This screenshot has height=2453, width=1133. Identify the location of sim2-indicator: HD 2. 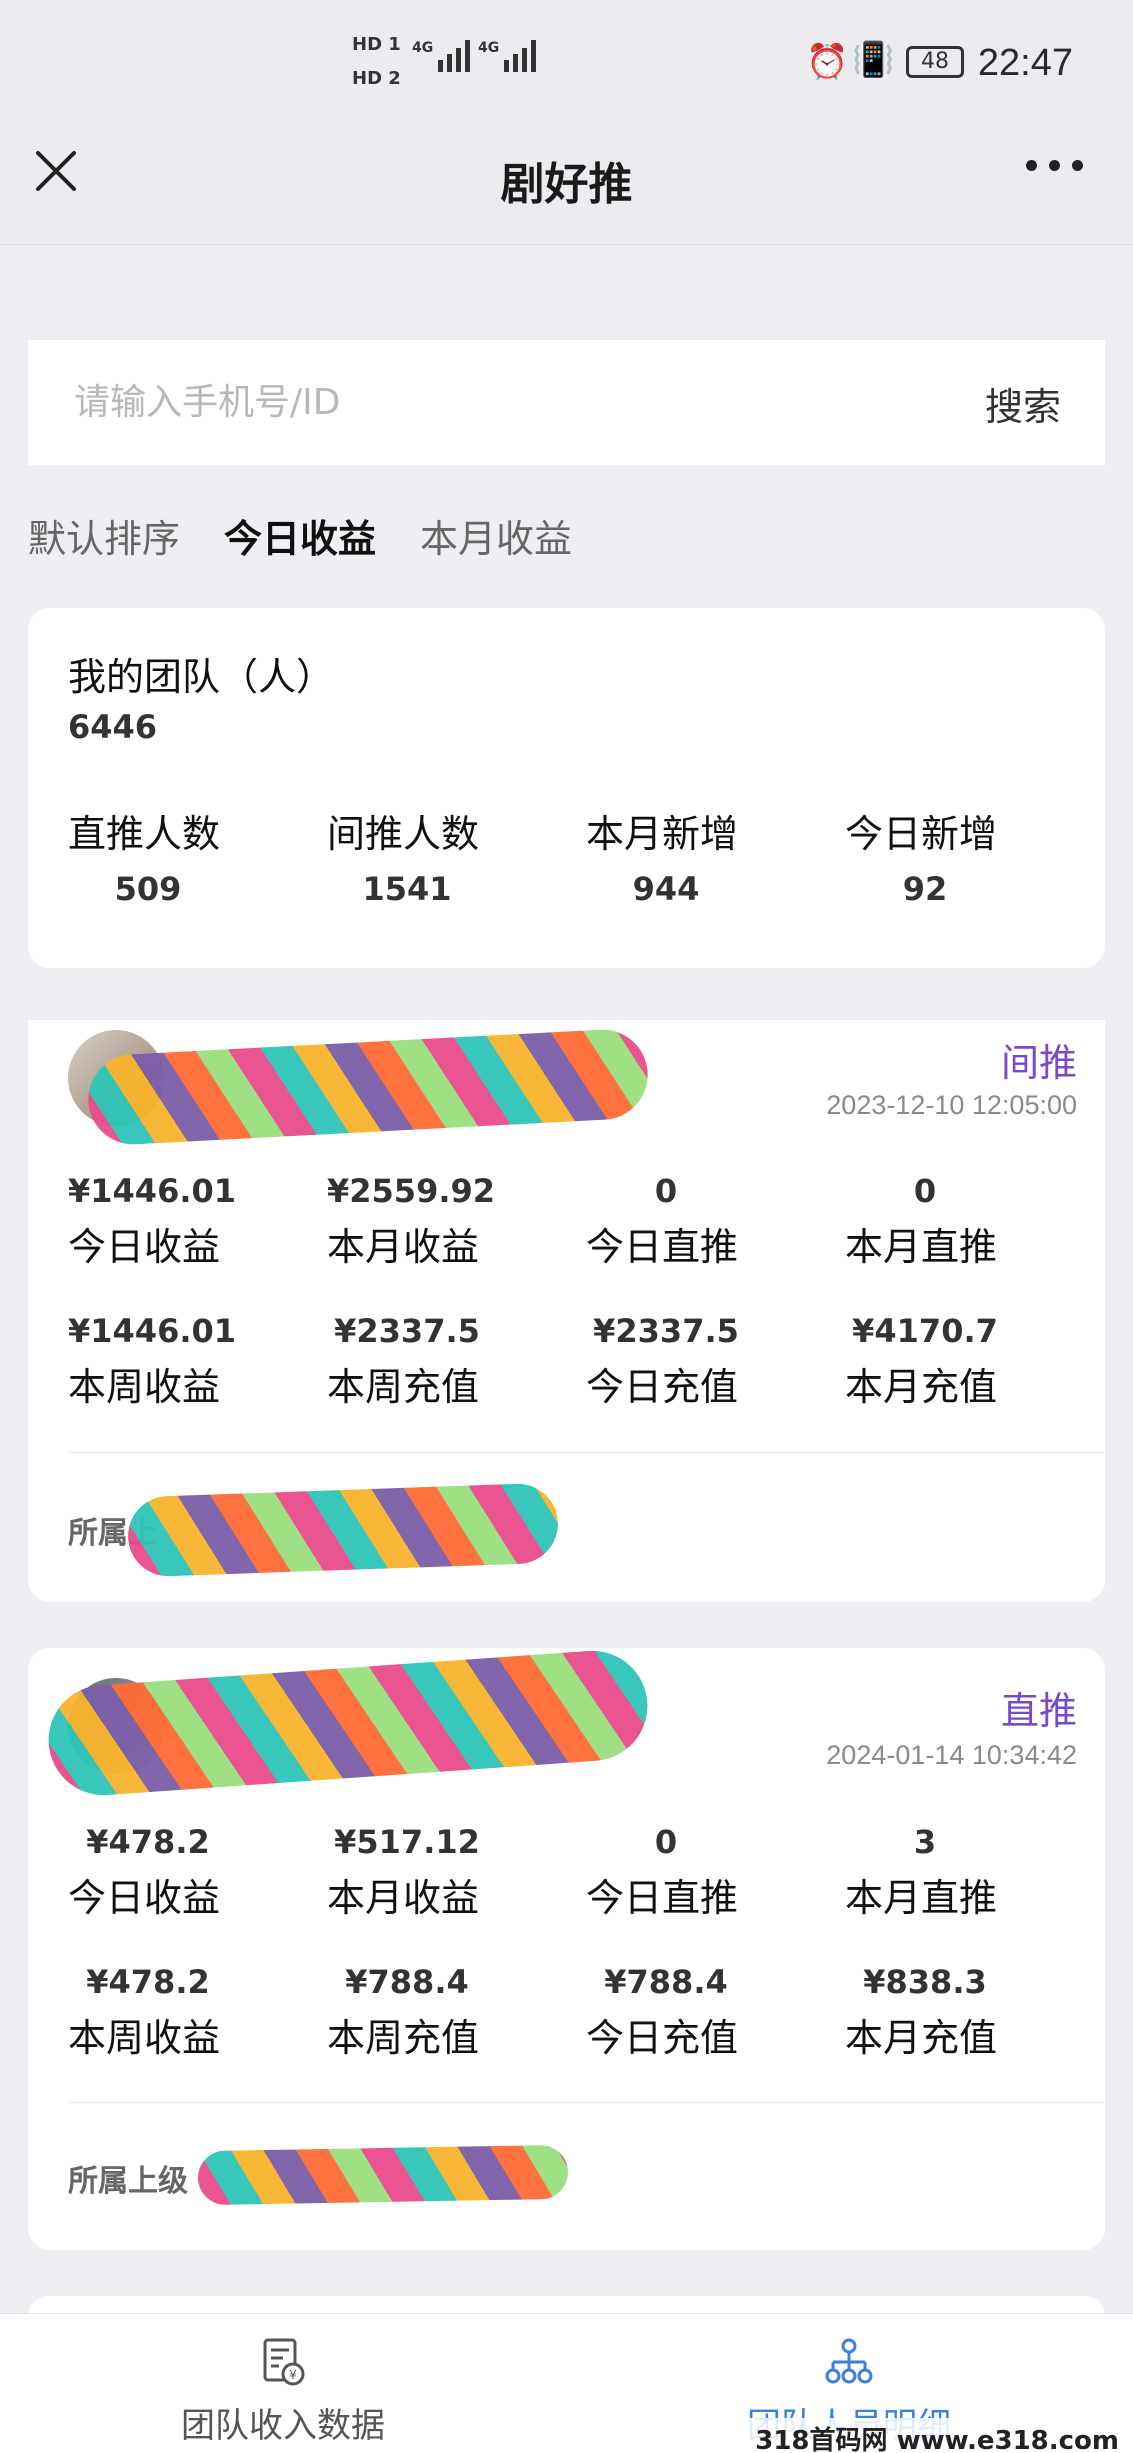
(376, 78).